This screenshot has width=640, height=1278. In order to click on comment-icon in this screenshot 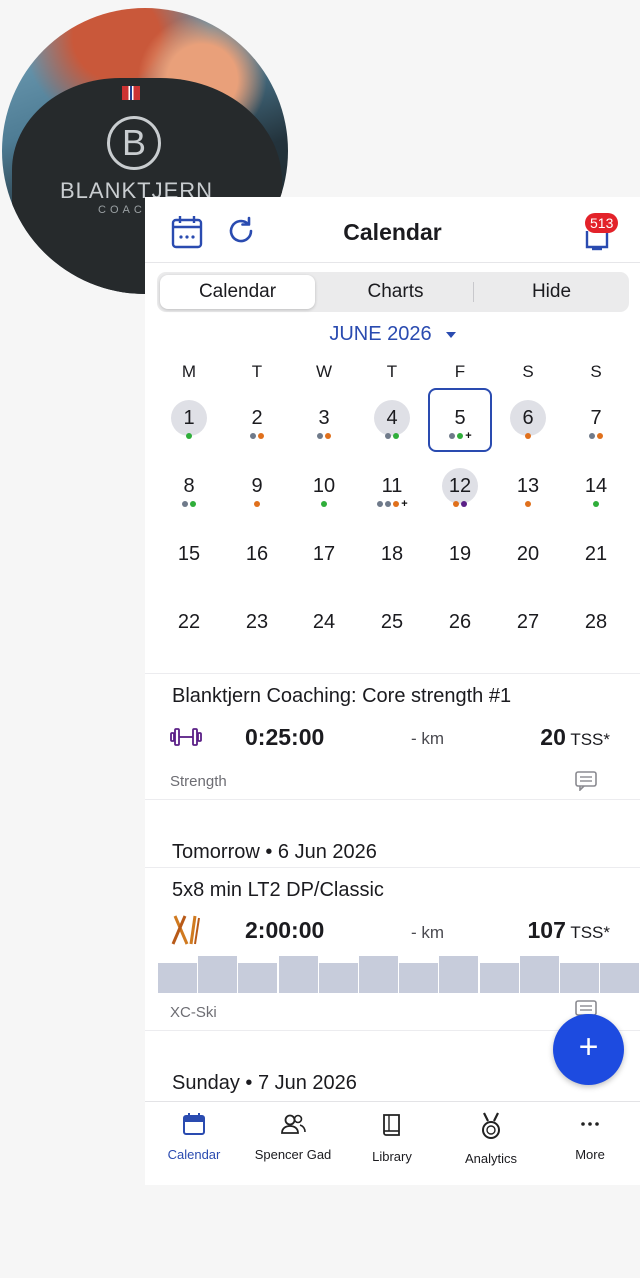, I will do `click(586, 783)`.